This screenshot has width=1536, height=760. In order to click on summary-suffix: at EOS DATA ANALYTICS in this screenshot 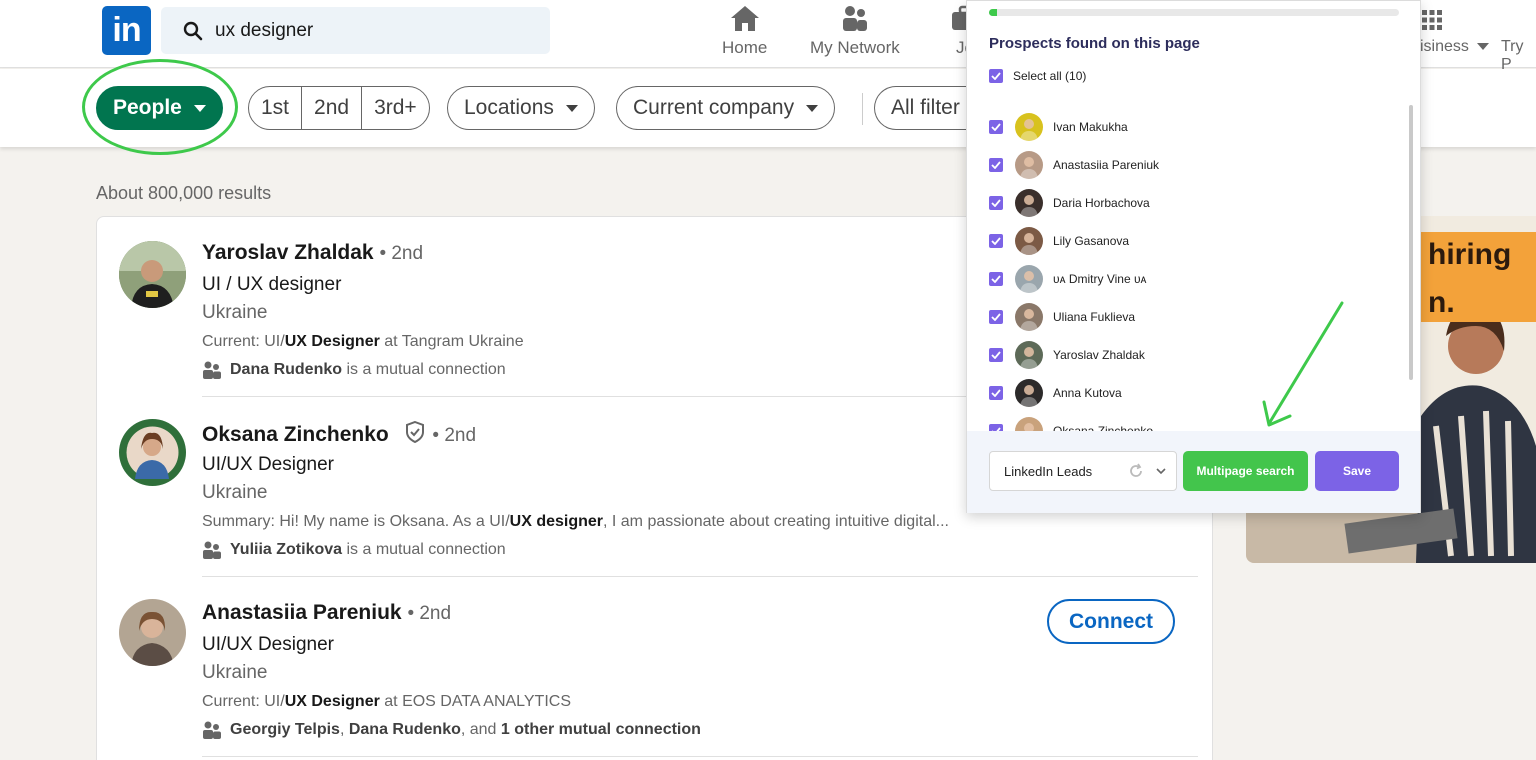, I will do `click(475, 701)`.